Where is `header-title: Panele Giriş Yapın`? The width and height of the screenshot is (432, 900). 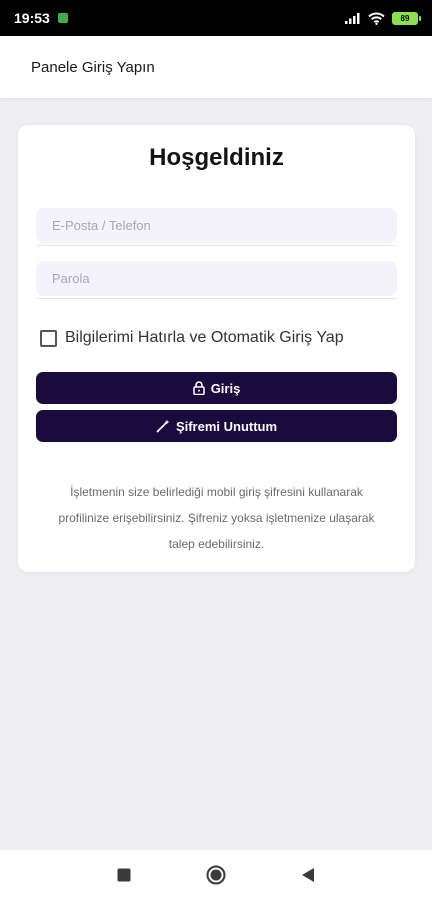 header-title: Panele Giriş Yapın is located at coordinates (93, 67).